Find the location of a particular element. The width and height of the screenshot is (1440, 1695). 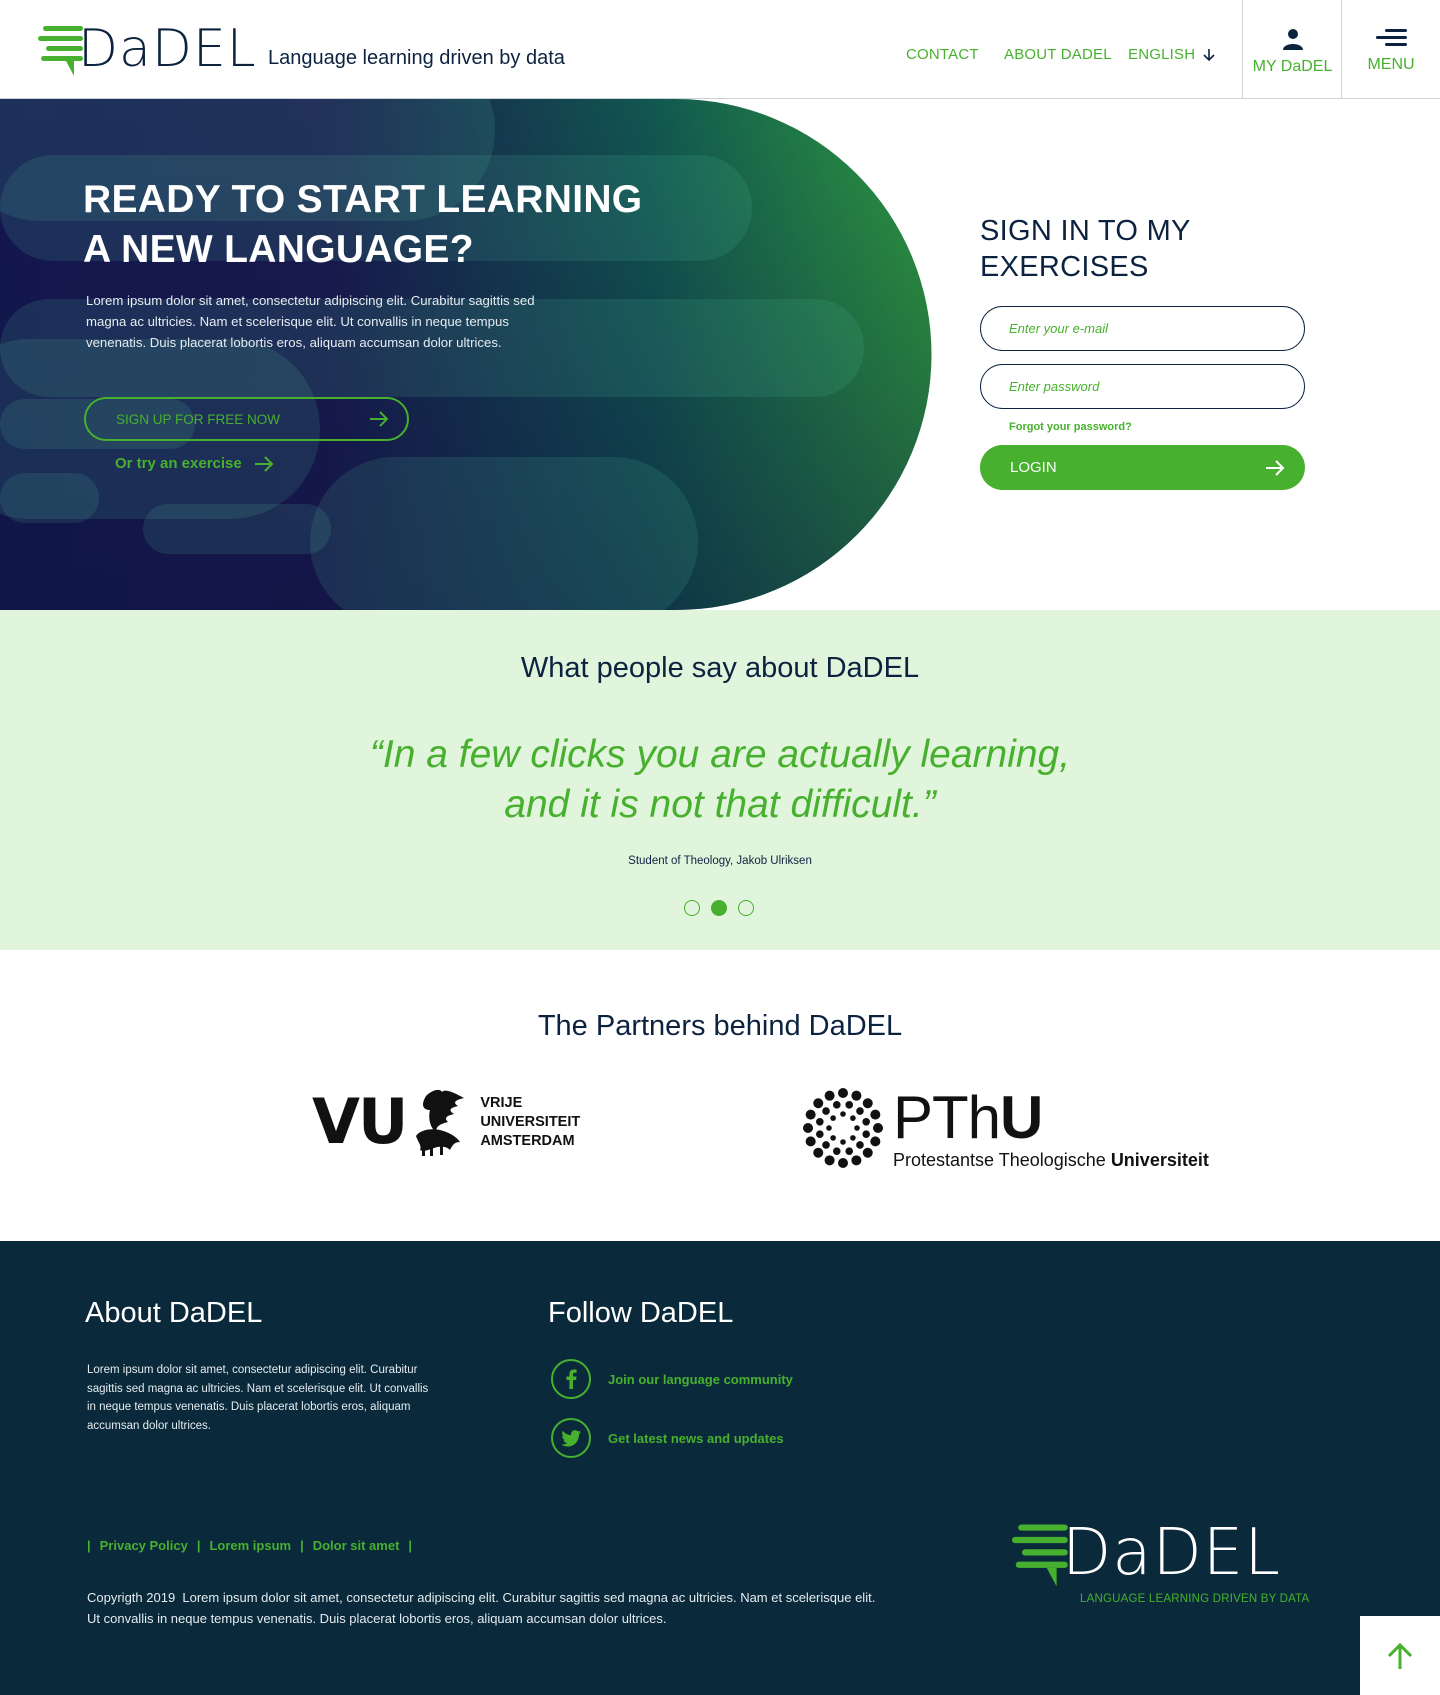

vu-logo: VU VRIJE UNIVERSITEIT AMSTERDAM is located at coordinates (446, 1122).